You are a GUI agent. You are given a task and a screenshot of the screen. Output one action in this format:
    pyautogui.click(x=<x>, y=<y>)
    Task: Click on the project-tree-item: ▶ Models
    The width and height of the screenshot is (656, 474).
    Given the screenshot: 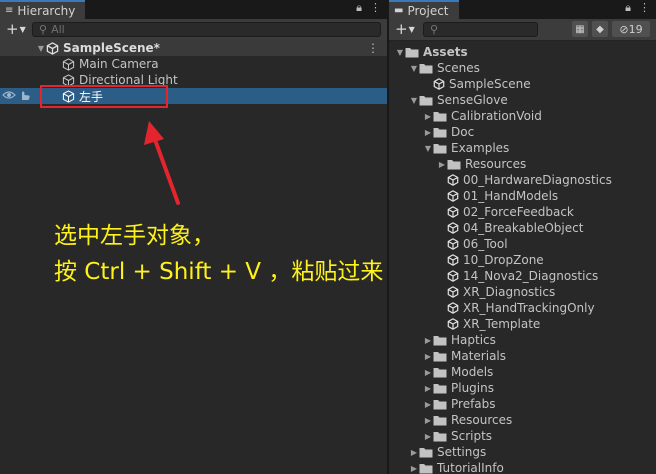 What is the action you would take?
    pyautogui.click(x=522, y=372)
    